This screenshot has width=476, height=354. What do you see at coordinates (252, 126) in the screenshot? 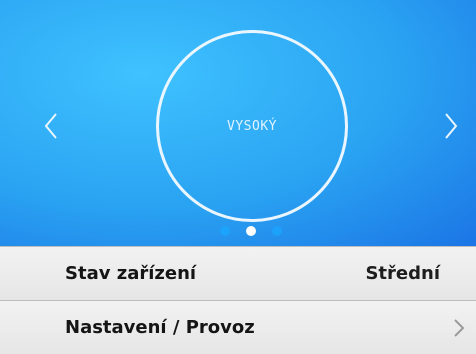
I see `mode-label: VYSOKÝ` at bounding box center [252, 126].